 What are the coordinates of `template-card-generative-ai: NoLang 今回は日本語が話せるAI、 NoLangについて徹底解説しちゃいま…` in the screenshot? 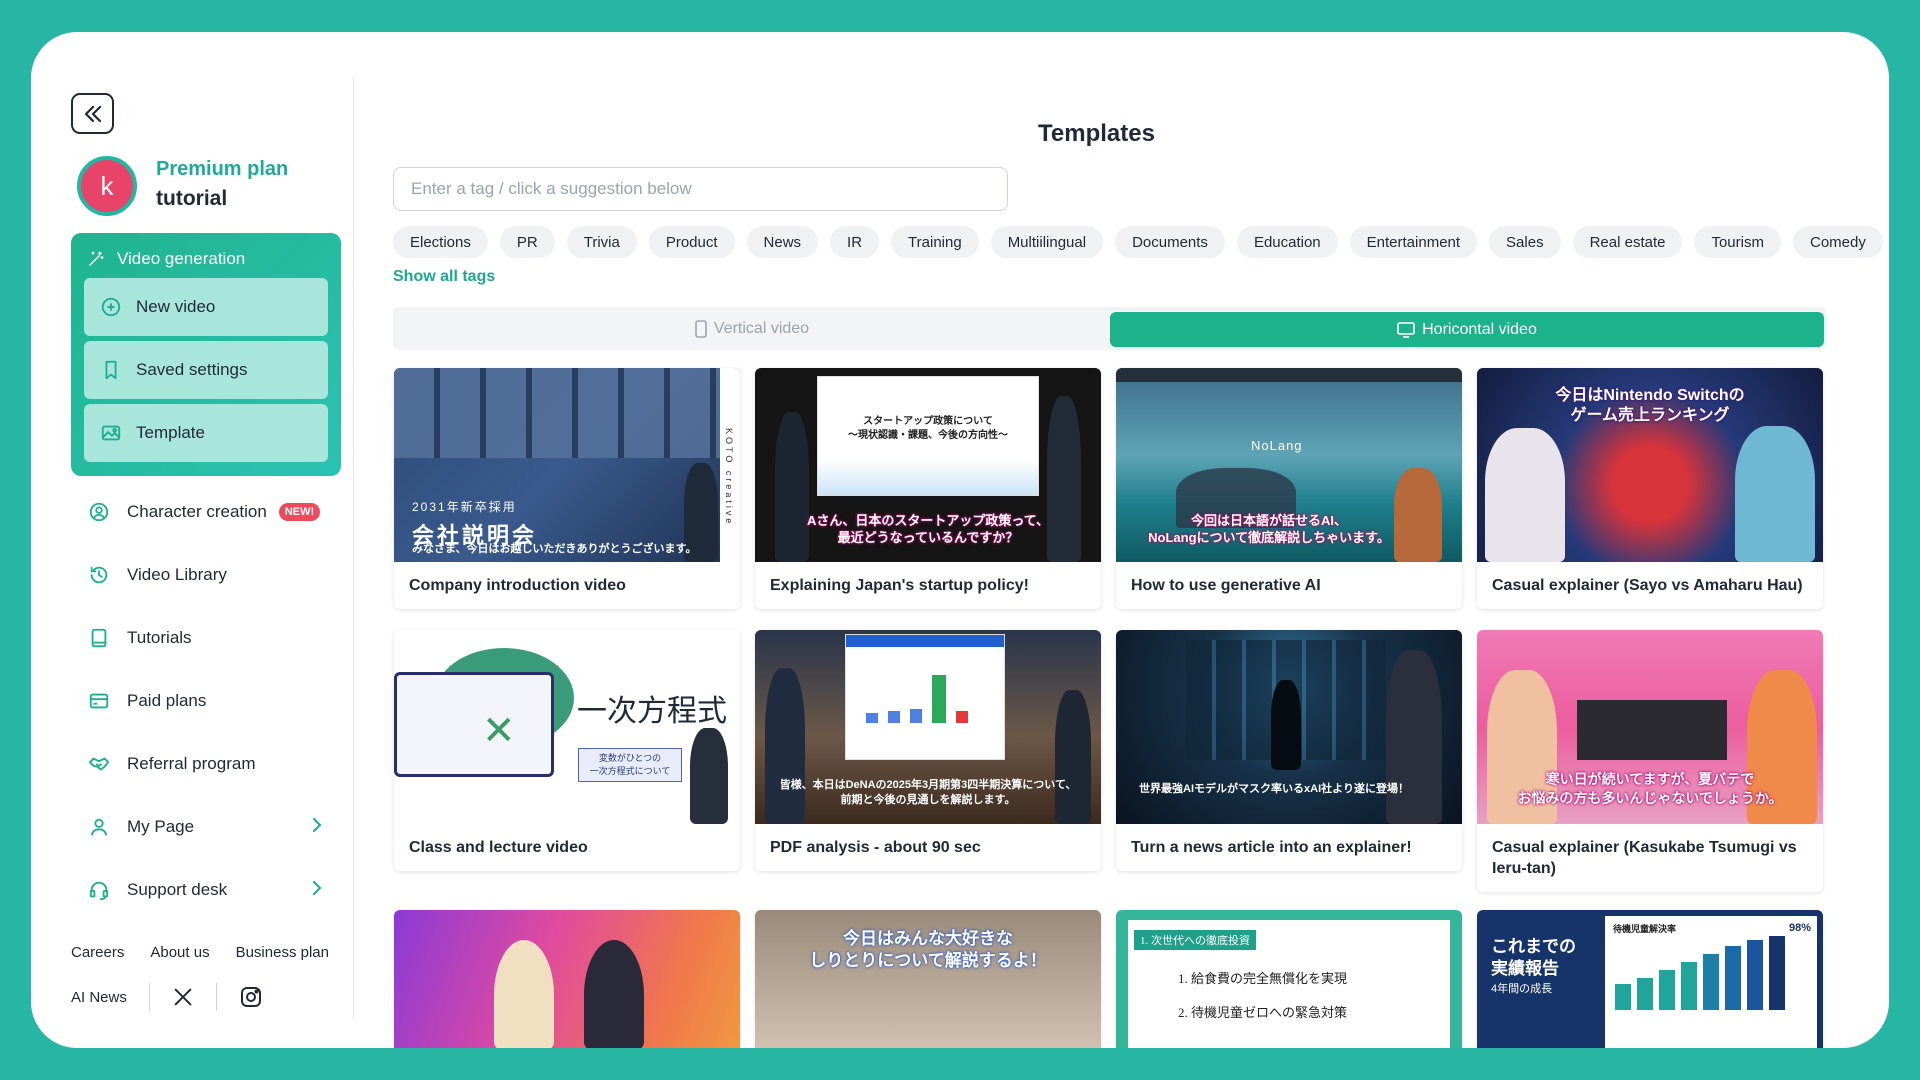 It's located at (1289, 488).